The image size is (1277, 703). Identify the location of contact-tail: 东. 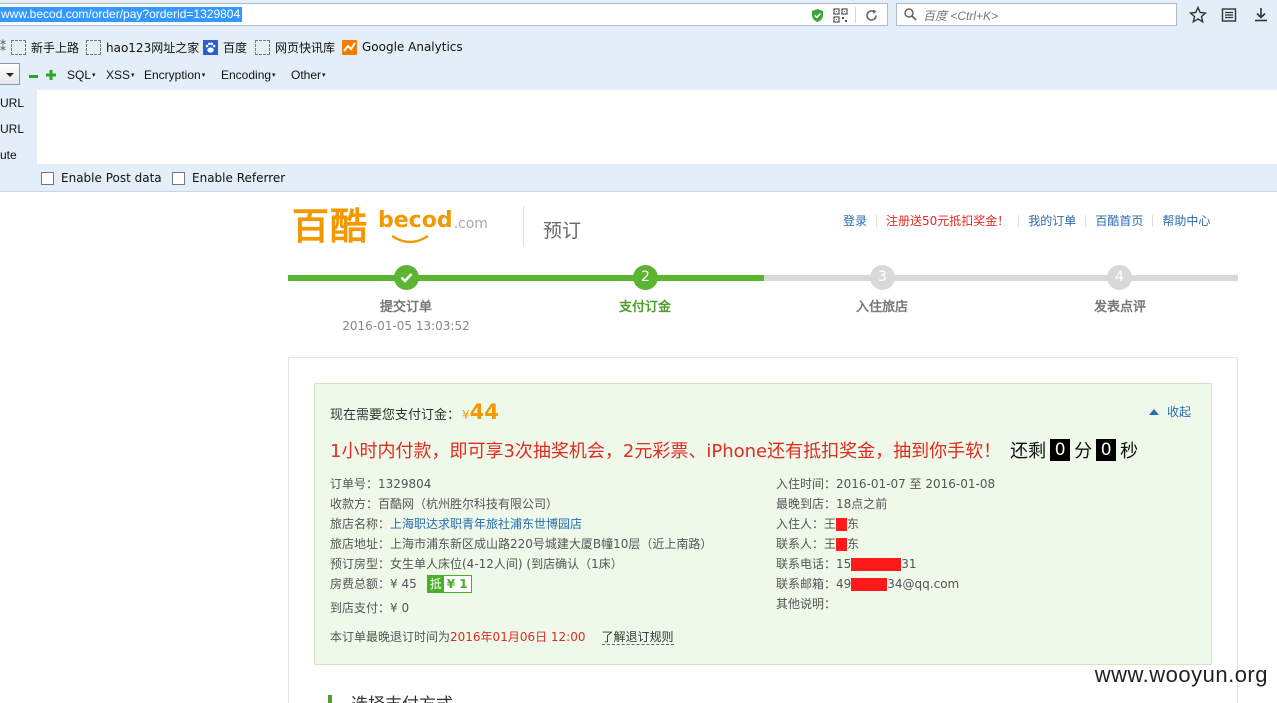
(853, 544).